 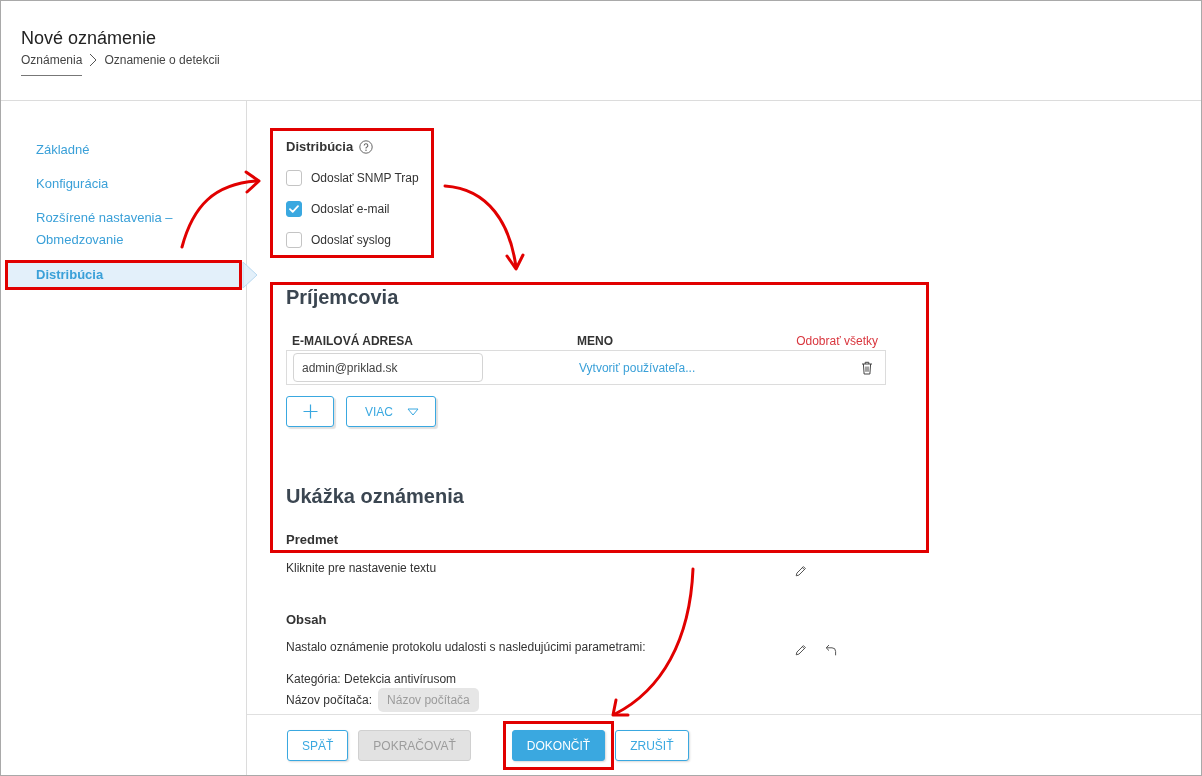 What do you see at coordinates (329, 700) in the screenshot?
I see `field-text: Názov počítača:` at bounding box center [329, 700].